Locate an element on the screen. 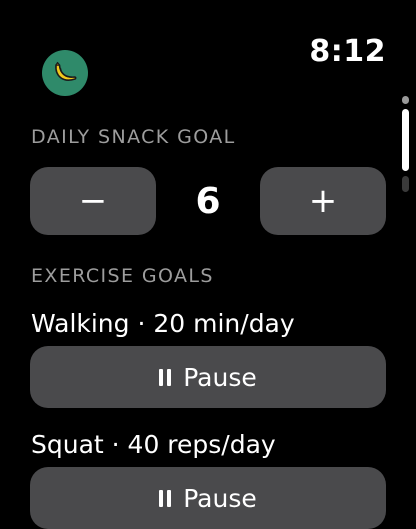  decrement-snack-button: − is located at coordinates (93, 201).